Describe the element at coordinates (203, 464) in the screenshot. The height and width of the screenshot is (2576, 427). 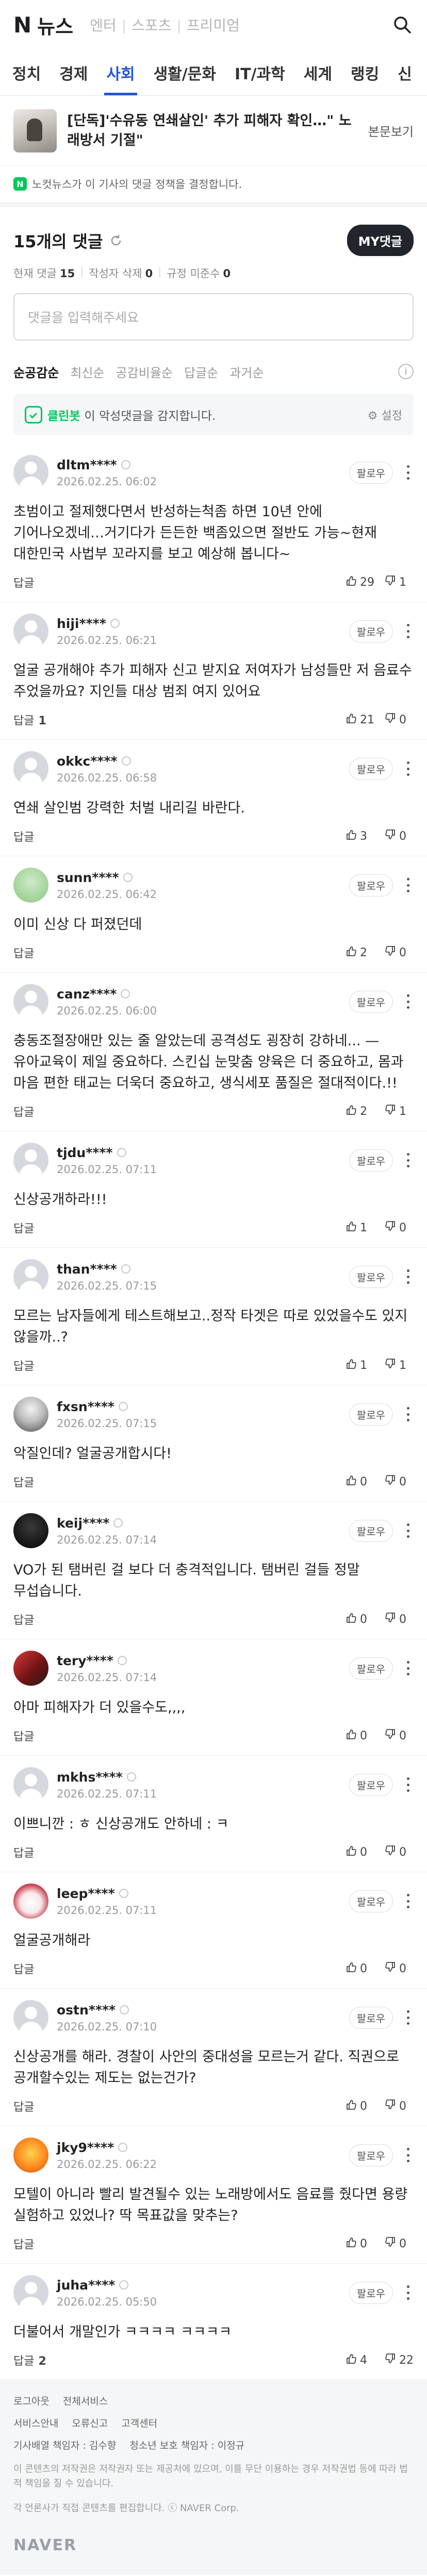
I see `comment-author: dltm****` at that location.